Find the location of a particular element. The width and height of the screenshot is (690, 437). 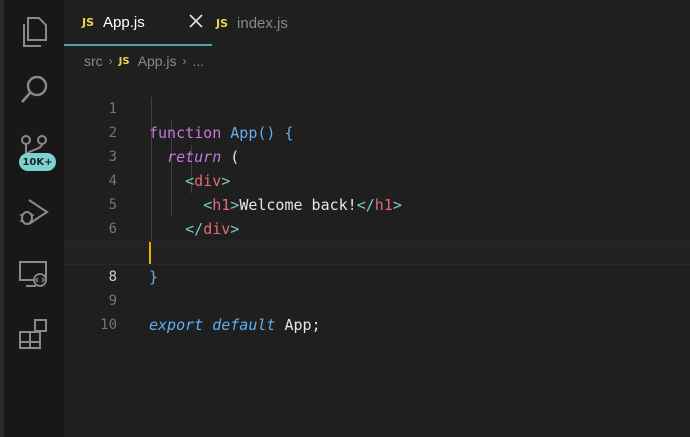

tab-label: index.js is located at coordinates (262, 23).